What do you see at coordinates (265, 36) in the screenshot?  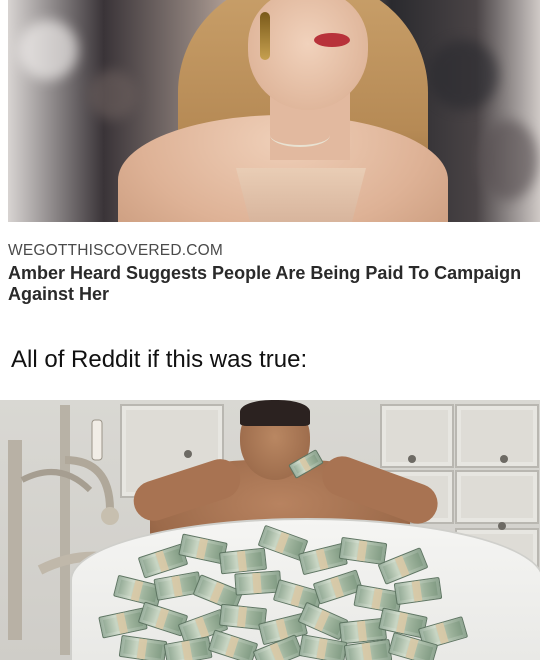 I see `earring-shape` at bounding box center [265, 36].